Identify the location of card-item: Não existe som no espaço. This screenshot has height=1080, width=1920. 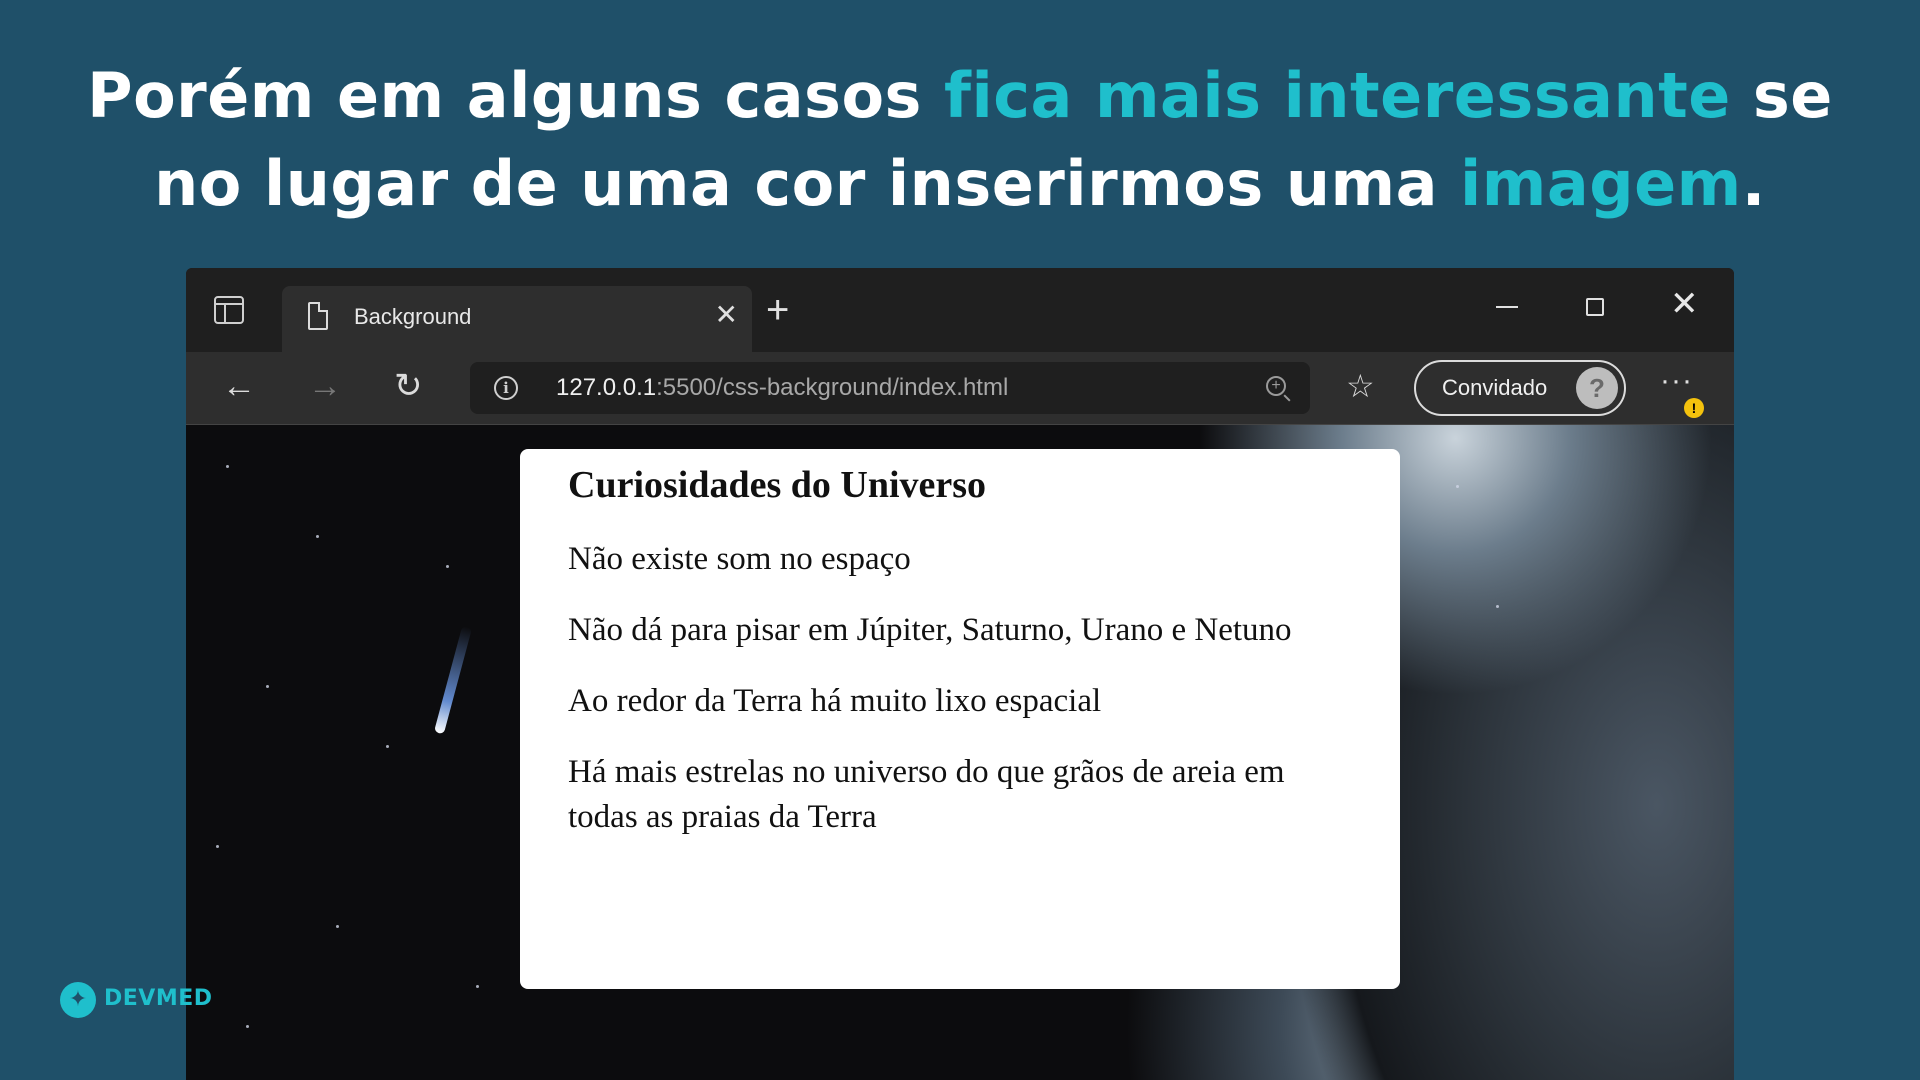
(739, 559).